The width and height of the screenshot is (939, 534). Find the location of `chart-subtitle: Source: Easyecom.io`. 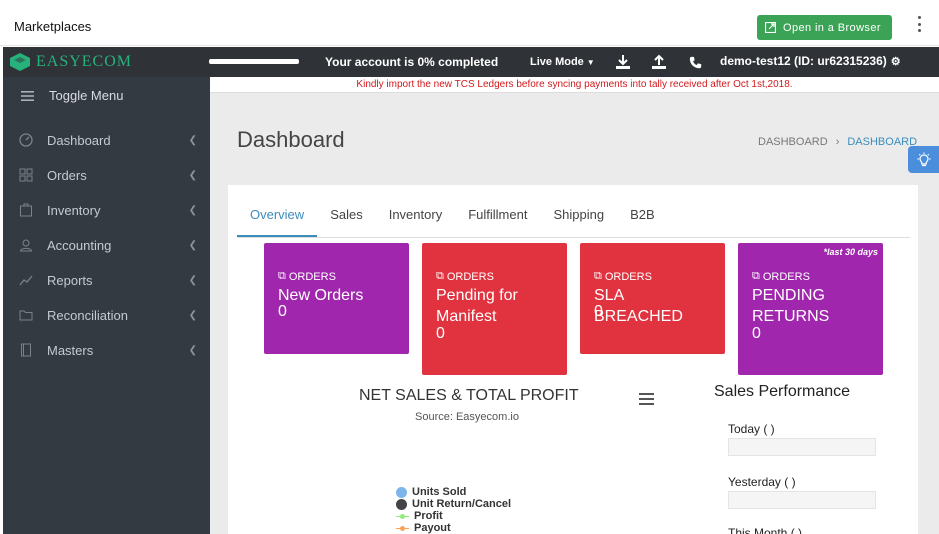

chart-subtitle: Source: Easyecom.io is located at coordinates (467, 417).